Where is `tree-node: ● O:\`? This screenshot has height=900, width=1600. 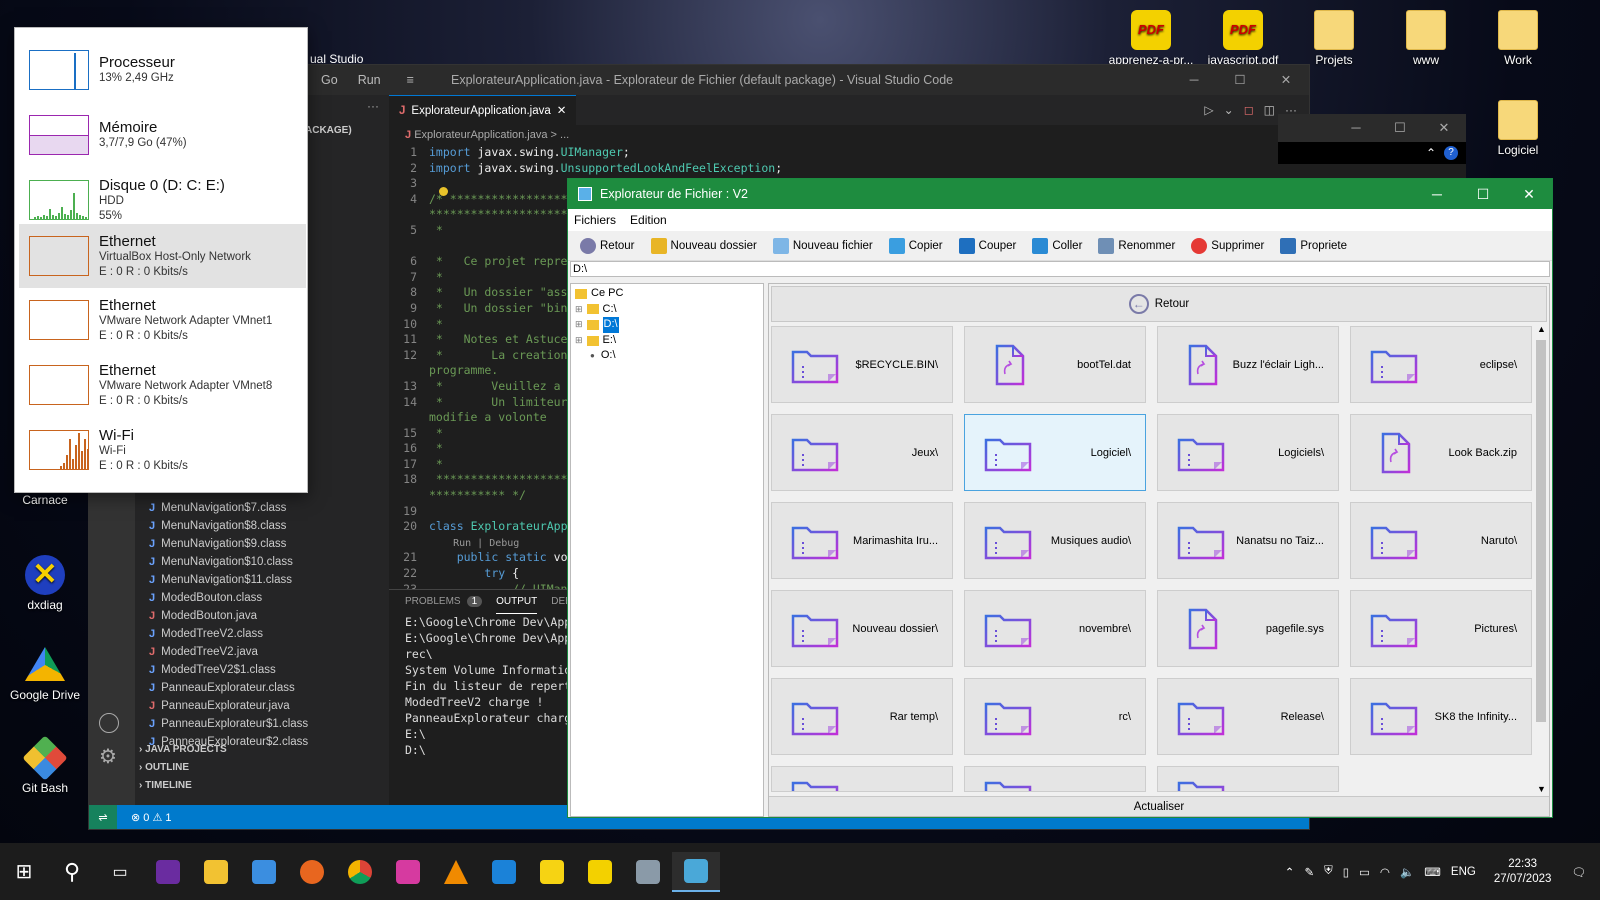 tree-node: ● O:\ is located at coordinates (667, 356).